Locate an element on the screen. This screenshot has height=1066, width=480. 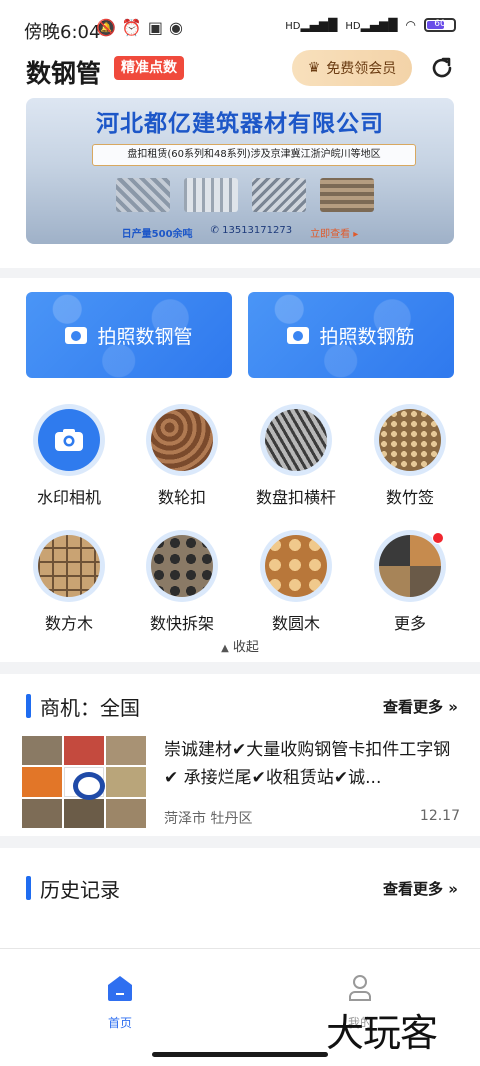
count-quick-frame-item: 数快拆架 is located at coordinates (182, 582).